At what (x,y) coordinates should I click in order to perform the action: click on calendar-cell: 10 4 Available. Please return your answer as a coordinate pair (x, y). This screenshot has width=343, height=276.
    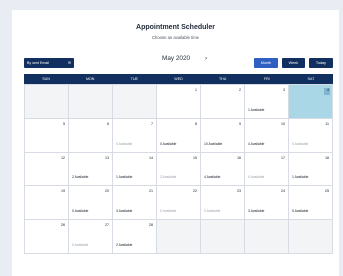
    Looking at the image, I should click on (267, 135).